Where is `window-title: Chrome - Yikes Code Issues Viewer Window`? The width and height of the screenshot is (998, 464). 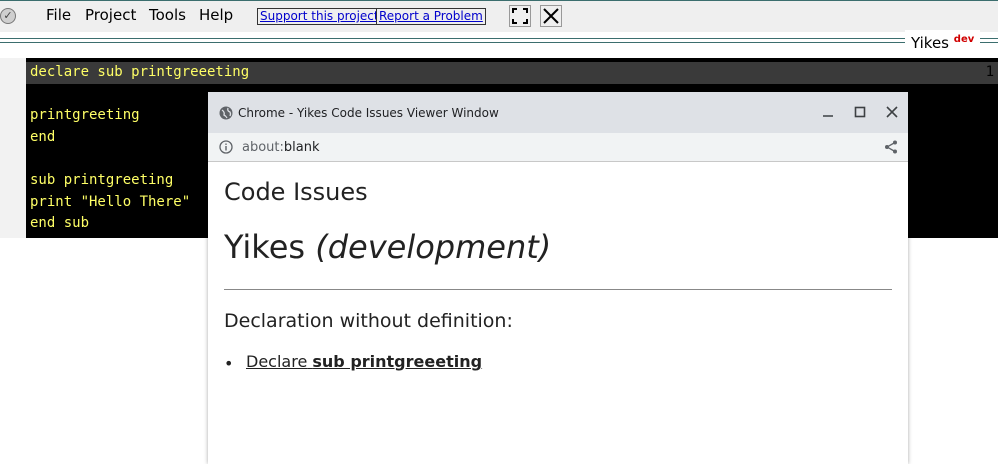
window-title: Chrome - Yikes Code Issues Viewer Window is located at coordinates (368, 113).